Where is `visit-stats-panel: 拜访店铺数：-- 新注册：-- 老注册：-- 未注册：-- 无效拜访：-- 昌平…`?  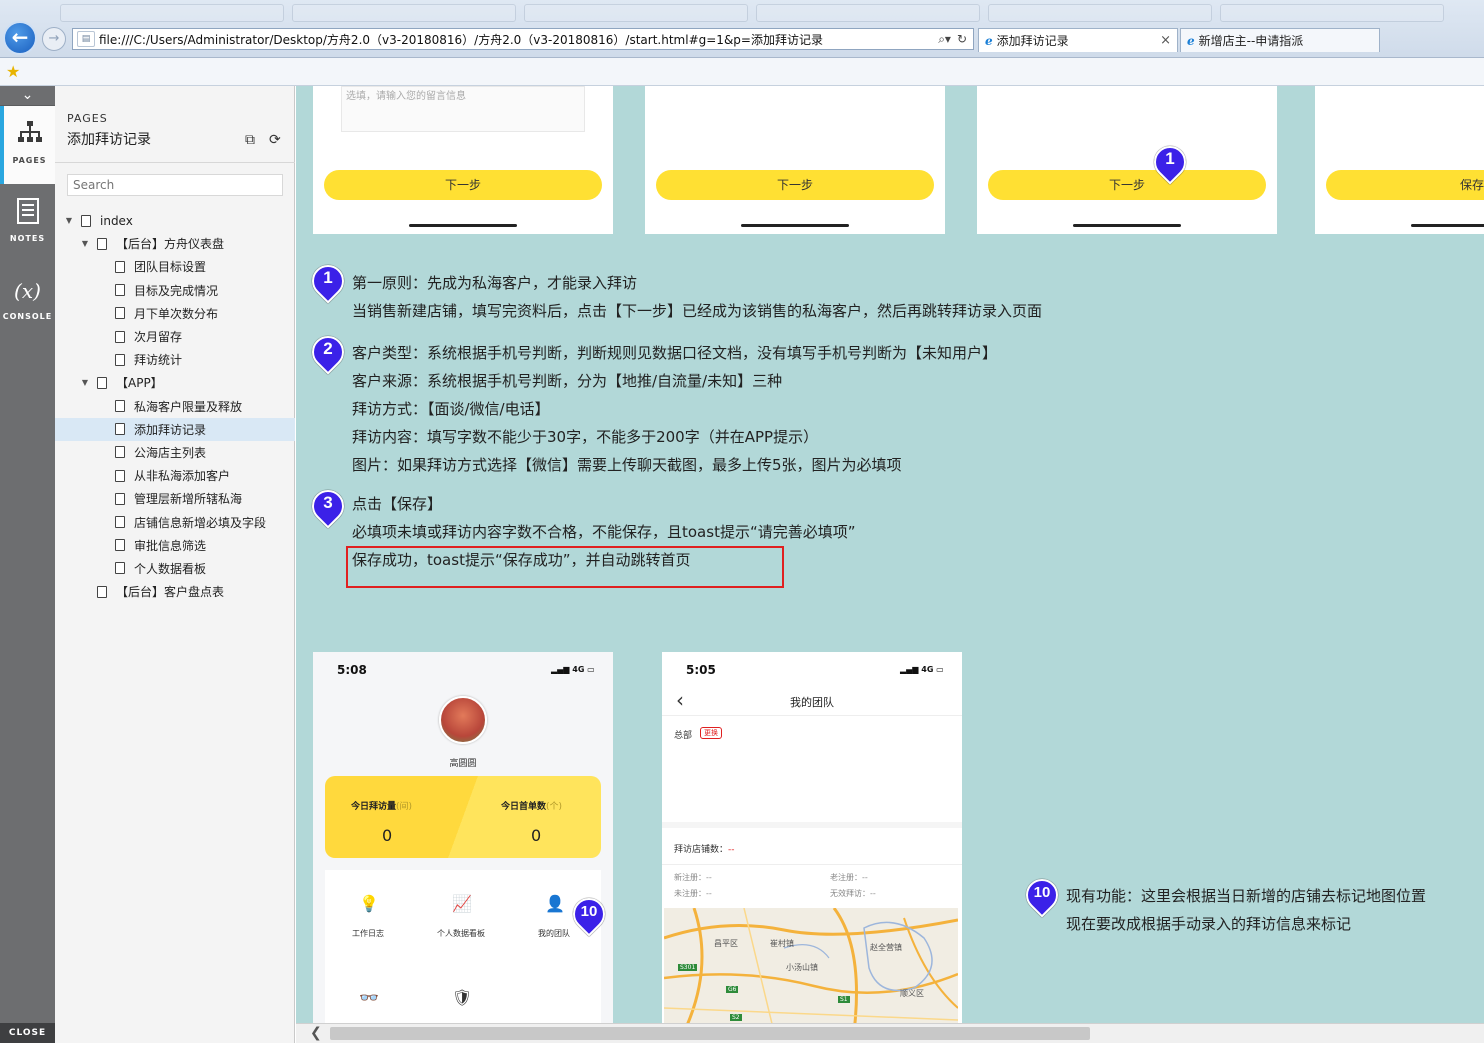 visit-stats-panel: 拜访店铺数：-- 新注册：-- 老注册：-- 未注册：-- 无效拜访：-- 昌平… is located at coordinates (812, 925).